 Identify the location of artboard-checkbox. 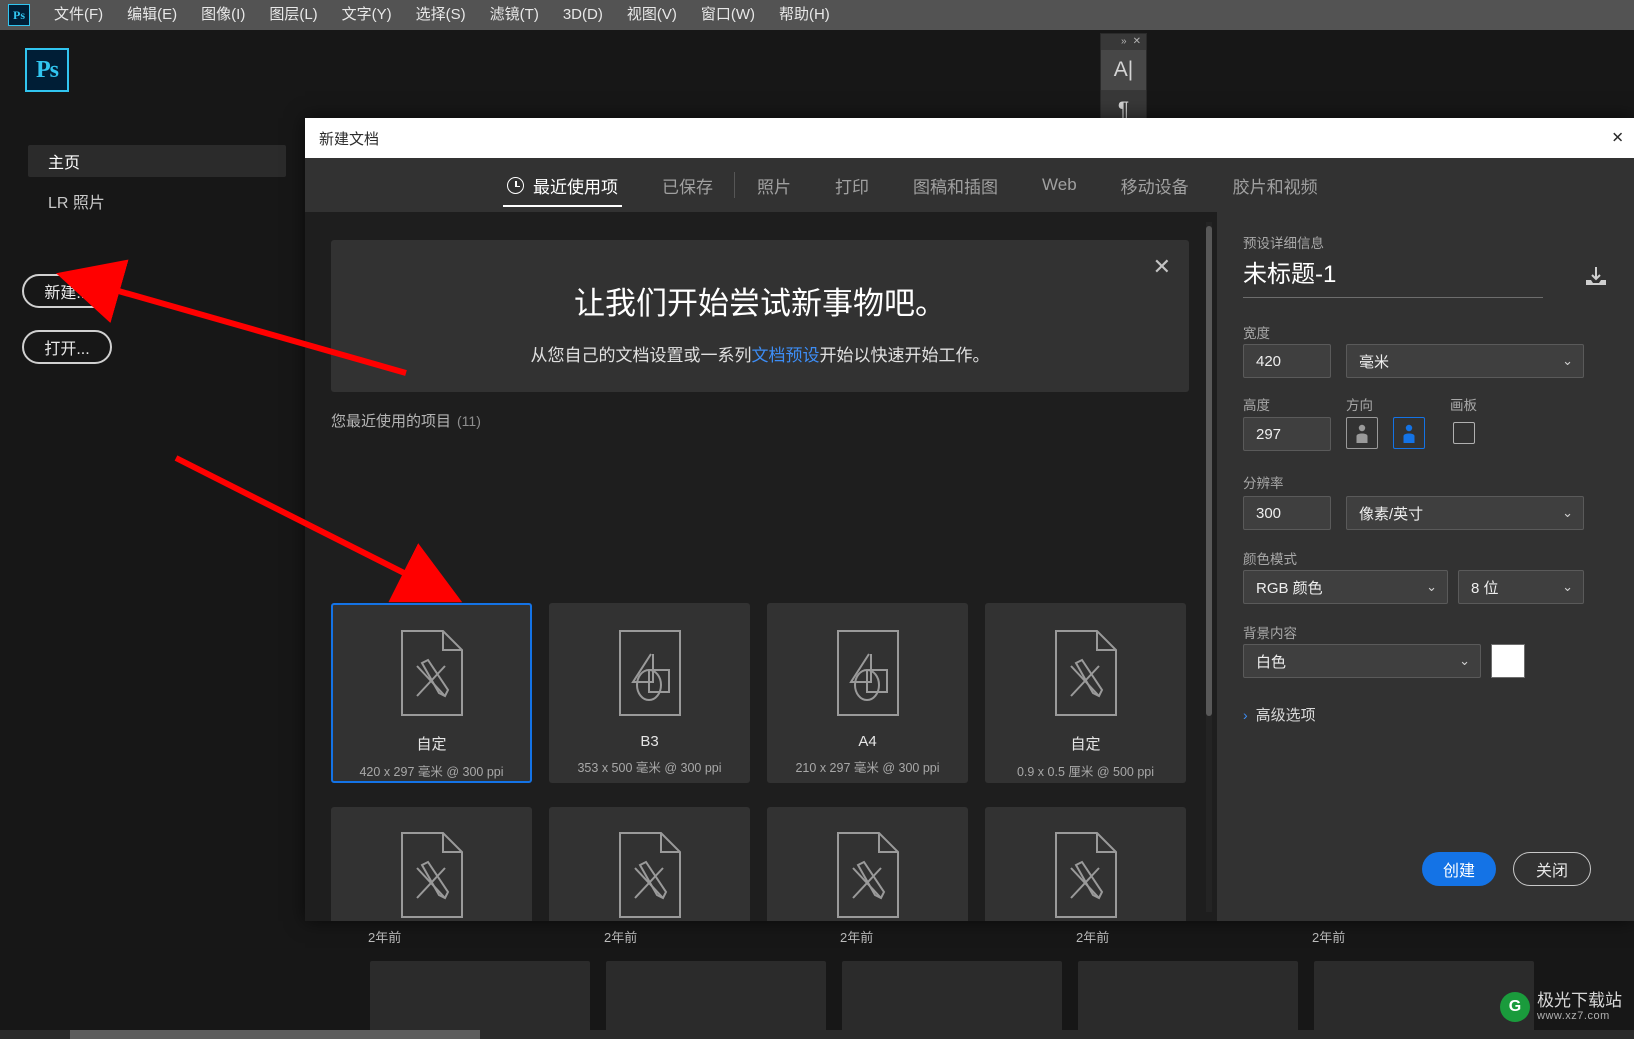
(1464, 433).